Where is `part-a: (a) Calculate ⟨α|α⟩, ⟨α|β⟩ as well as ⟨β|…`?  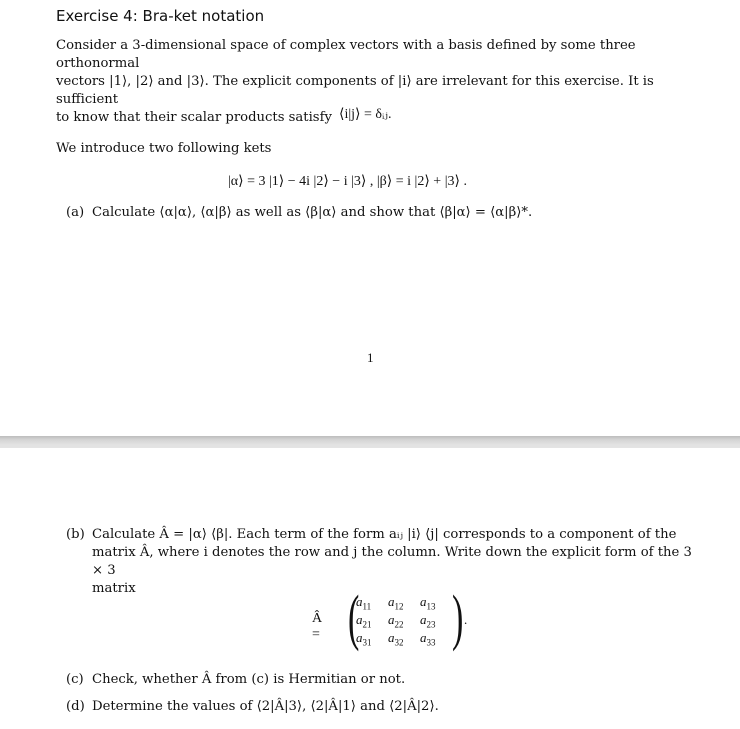 part-a: (a) Calculate ⟨α|α⟩, ⟨α|β⟩ as well as ⟨β|… is located at coordinates (299, 213).